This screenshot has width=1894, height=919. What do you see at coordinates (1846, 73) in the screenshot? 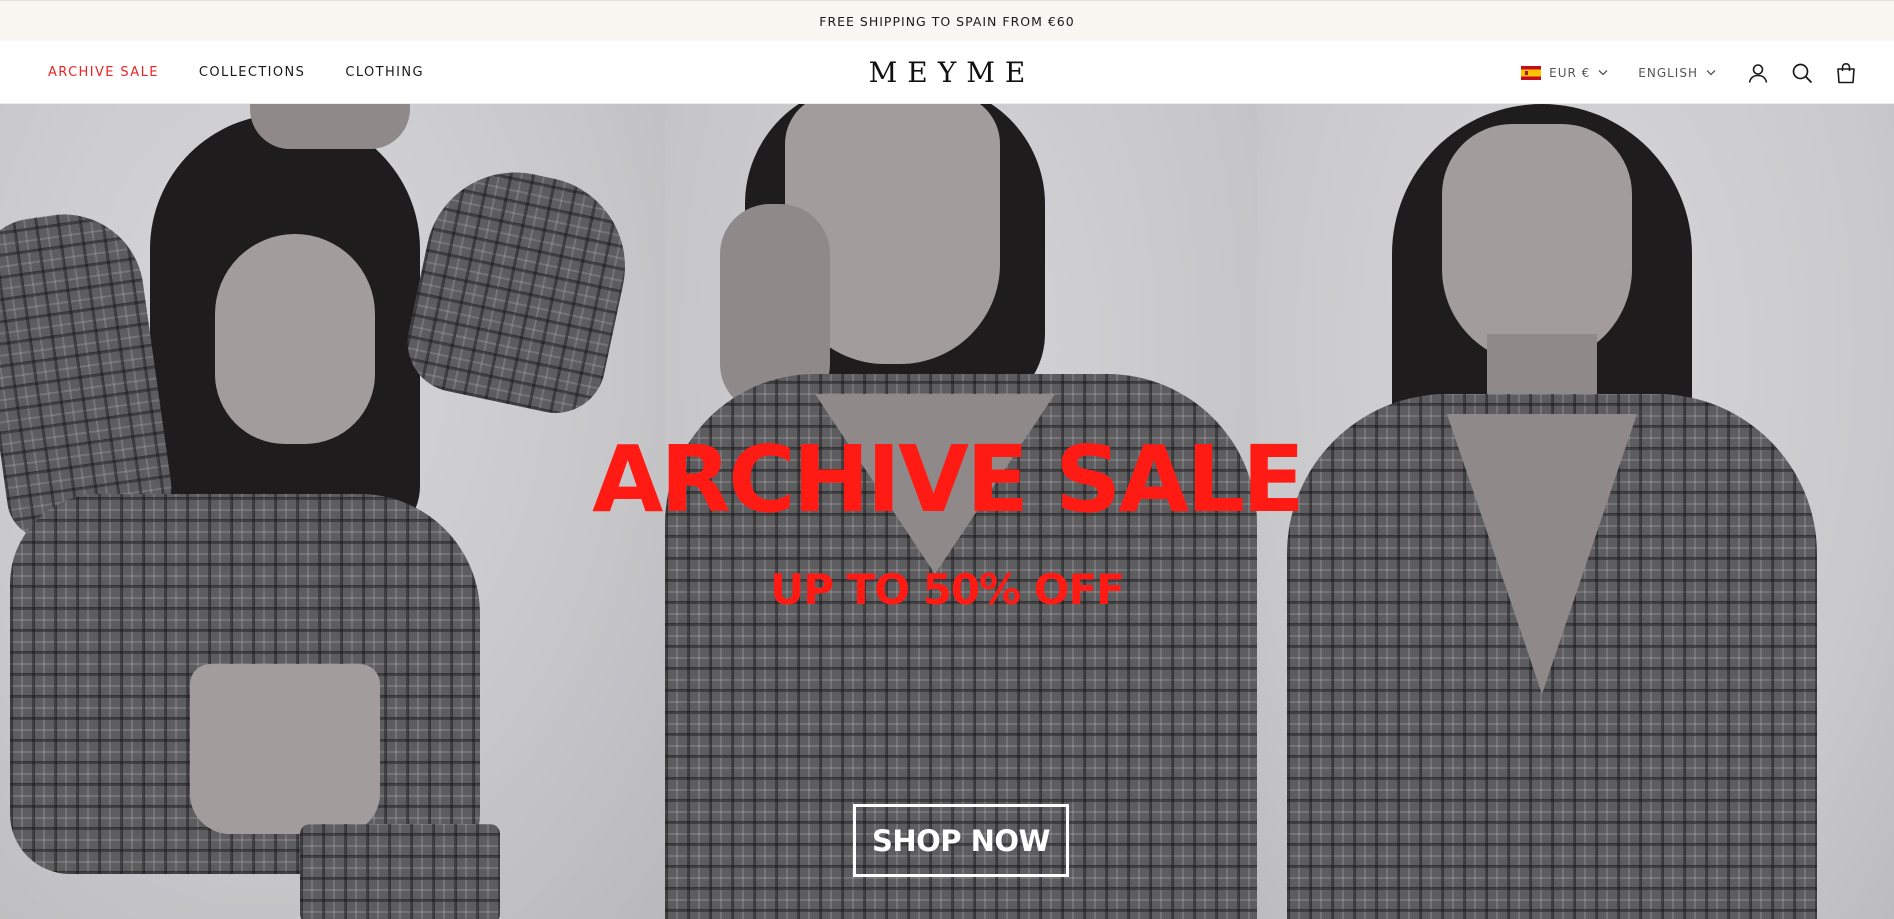
I see `cart-icon` at bounding box center [1846, 73].